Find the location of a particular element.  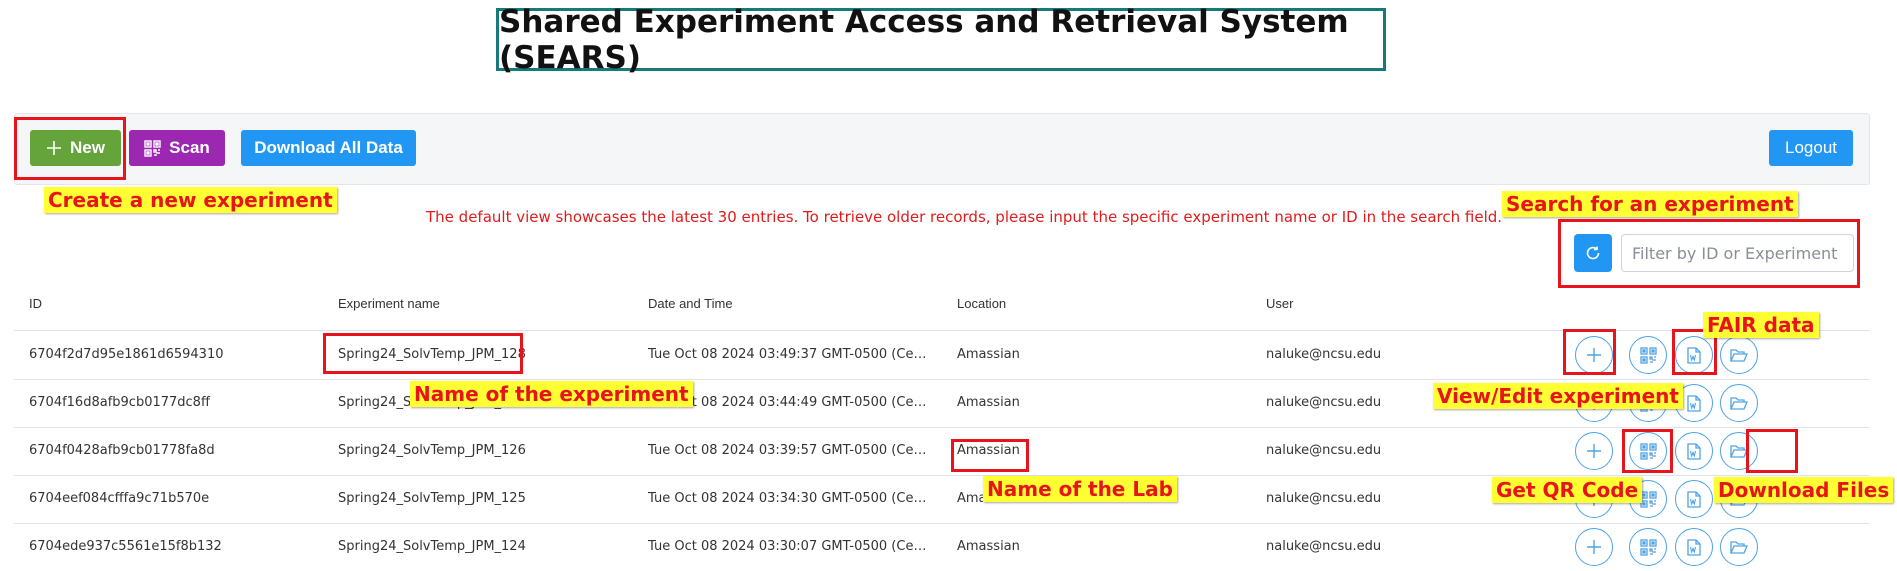

scan-button-label: Scan is located at coordinates (189, 147).